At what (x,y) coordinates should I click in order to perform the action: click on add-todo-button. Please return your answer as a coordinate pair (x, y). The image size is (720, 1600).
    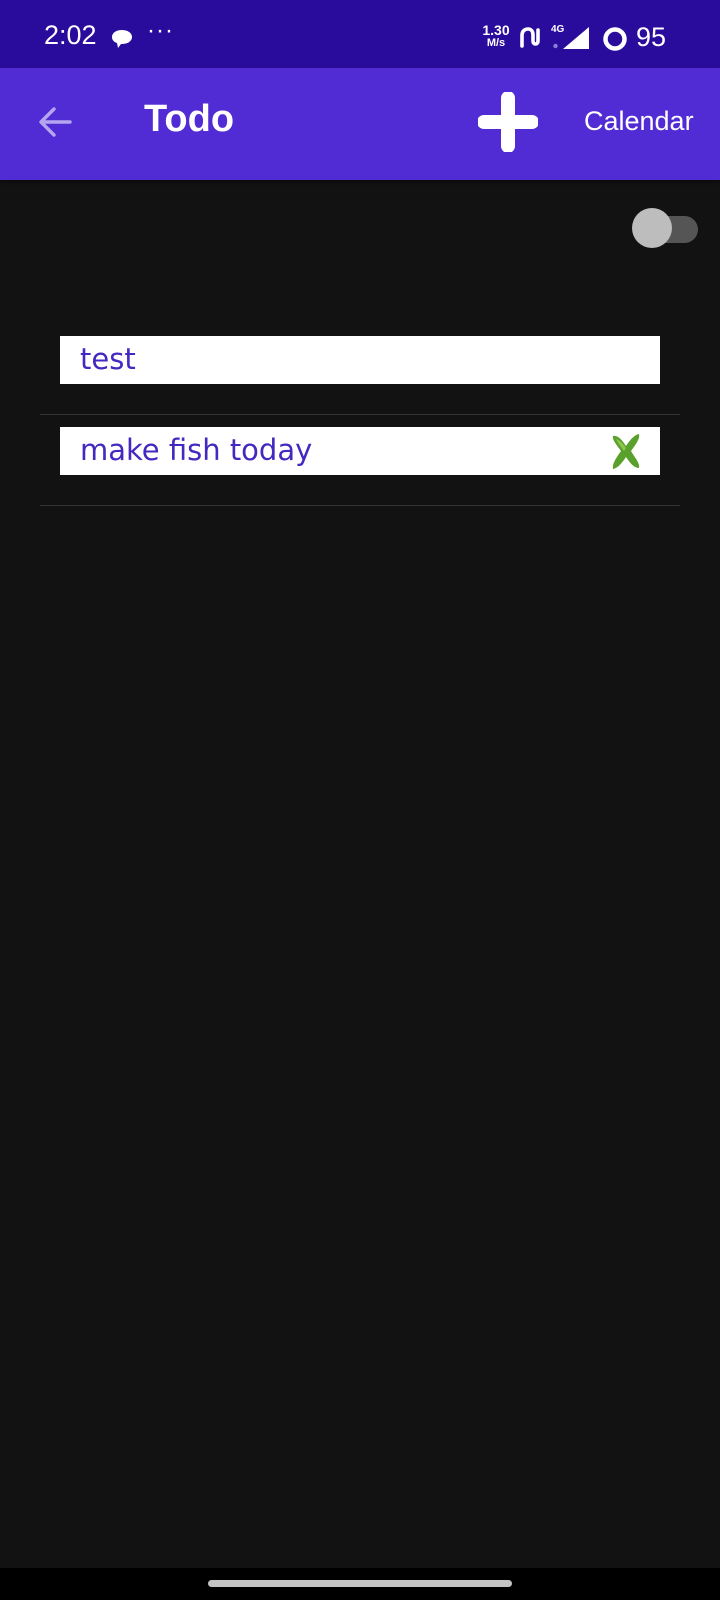
    Looking at the image, I should click on (508, 122).